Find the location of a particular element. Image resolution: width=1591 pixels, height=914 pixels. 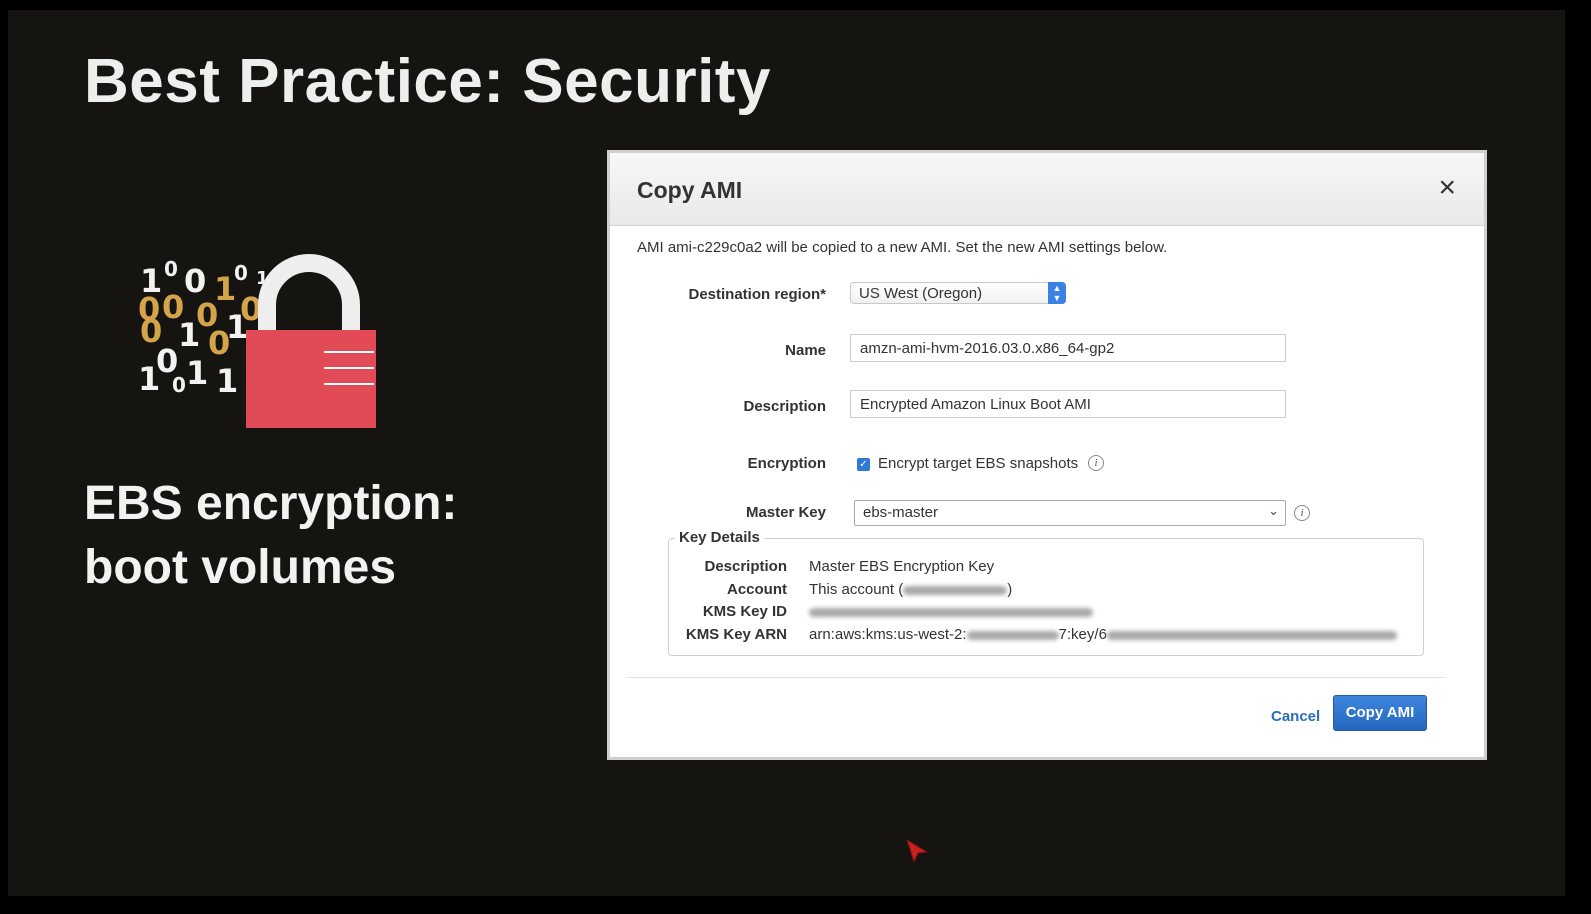

master-key-select: ebs-master ⌄ is located at coordinates (1070, 513).